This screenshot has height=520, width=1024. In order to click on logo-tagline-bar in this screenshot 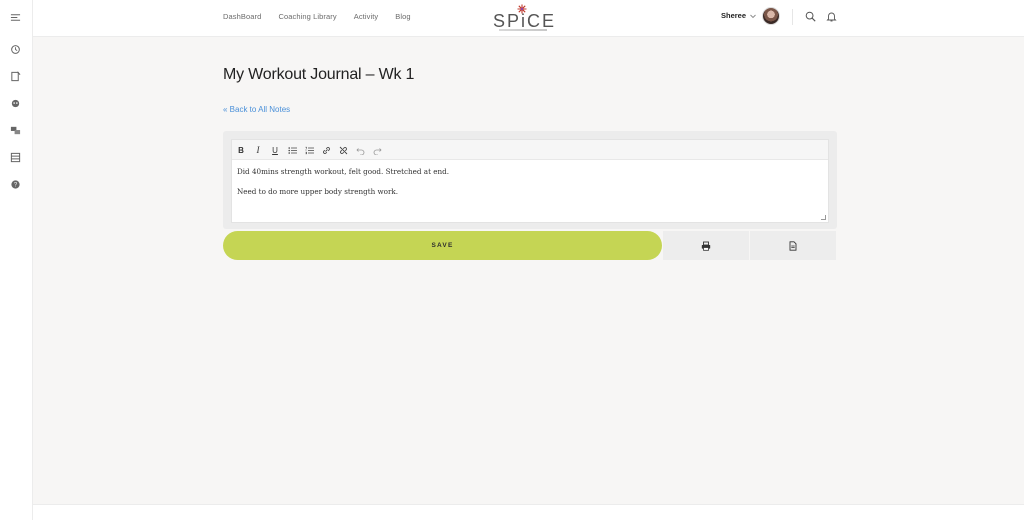, I will do `click(523, 30)`.